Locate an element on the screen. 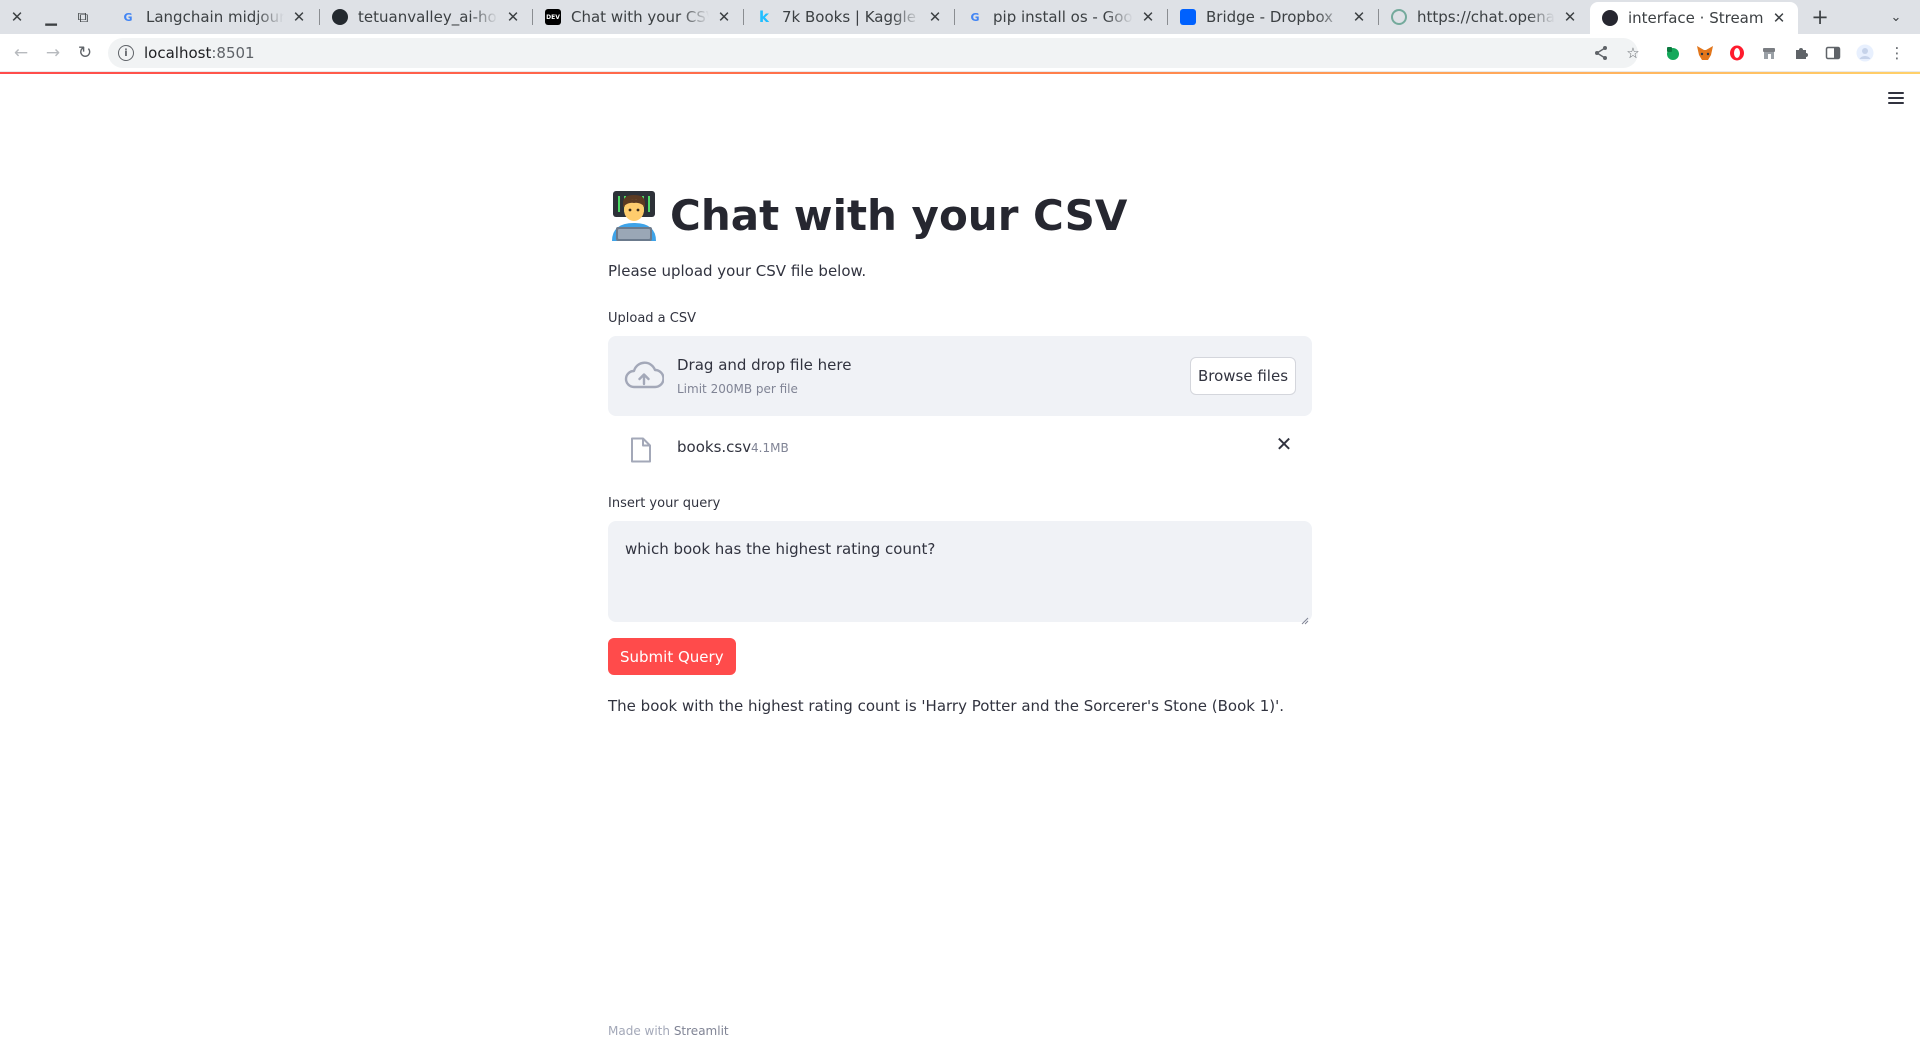  streamlit-icon is located at coordinates (1610, 18).